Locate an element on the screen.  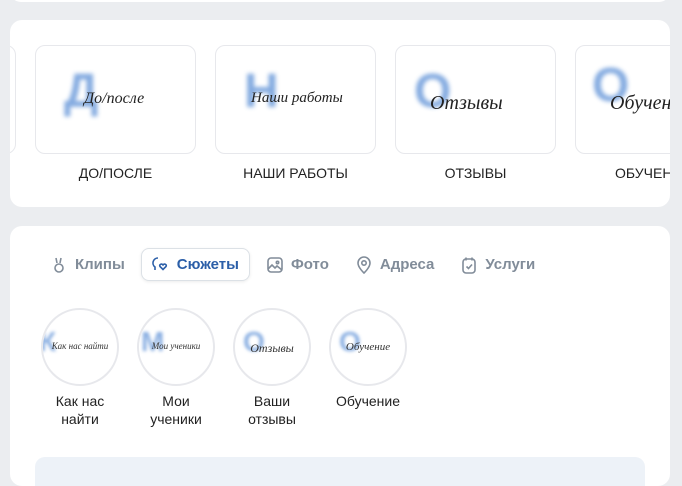
album-cover-caption: До/после is located at coordinates (114, 98).